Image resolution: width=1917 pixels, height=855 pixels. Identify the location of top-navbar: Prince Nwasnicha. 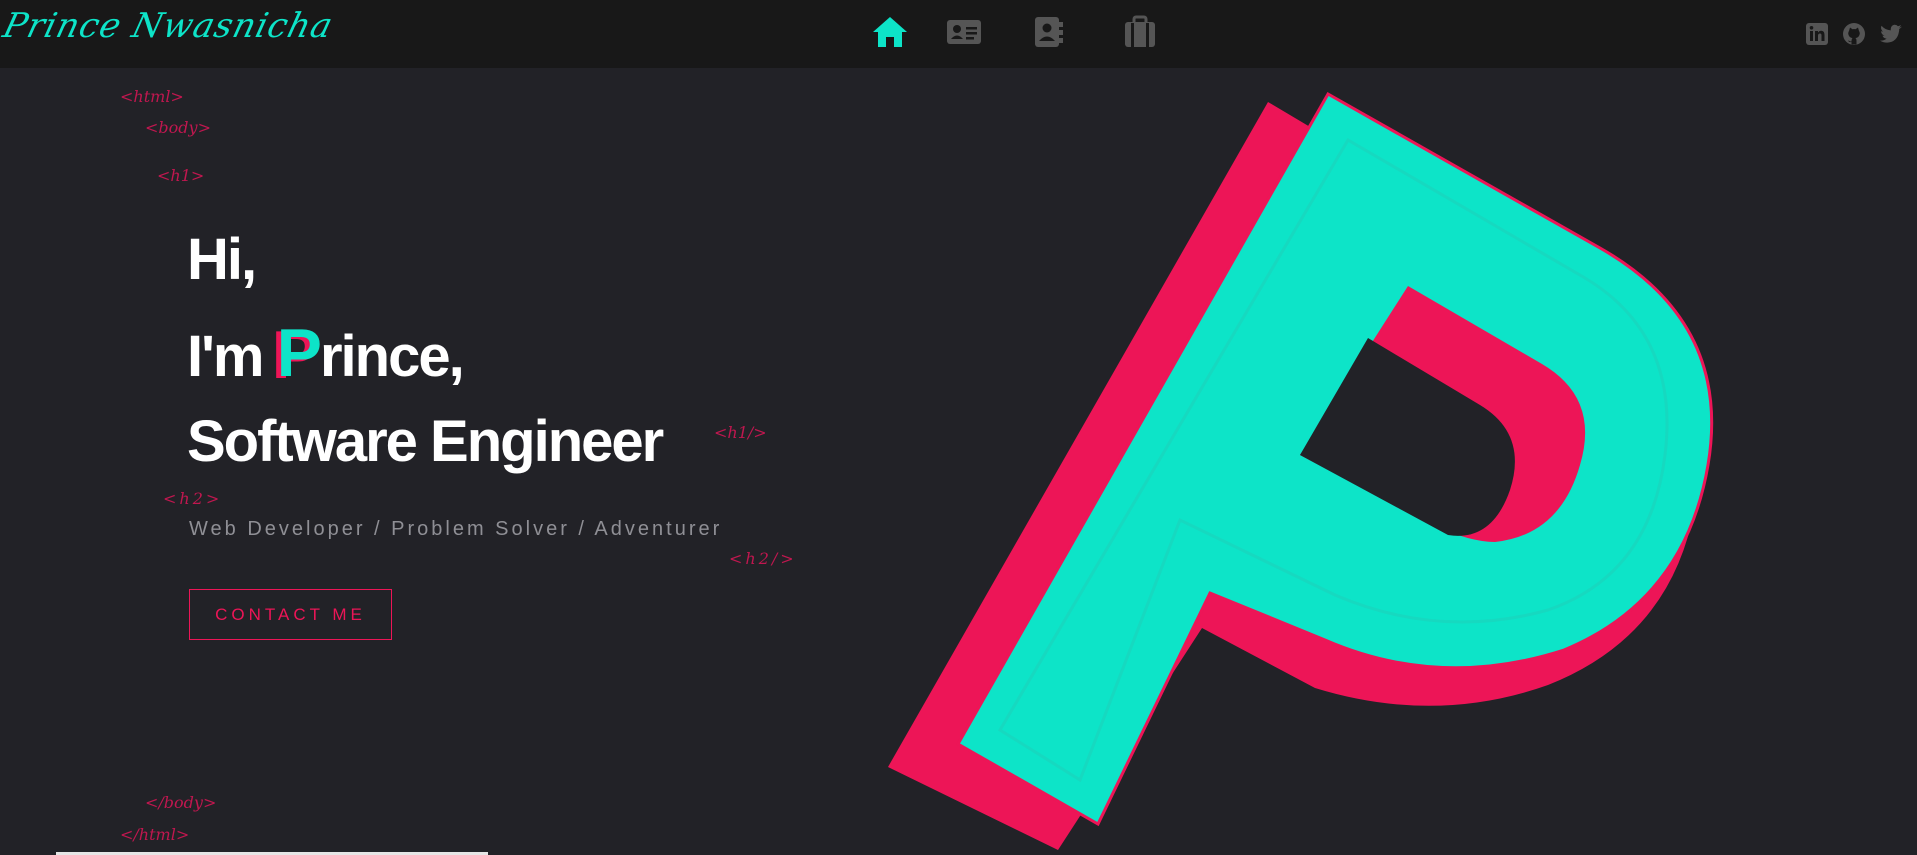
(958, 34).